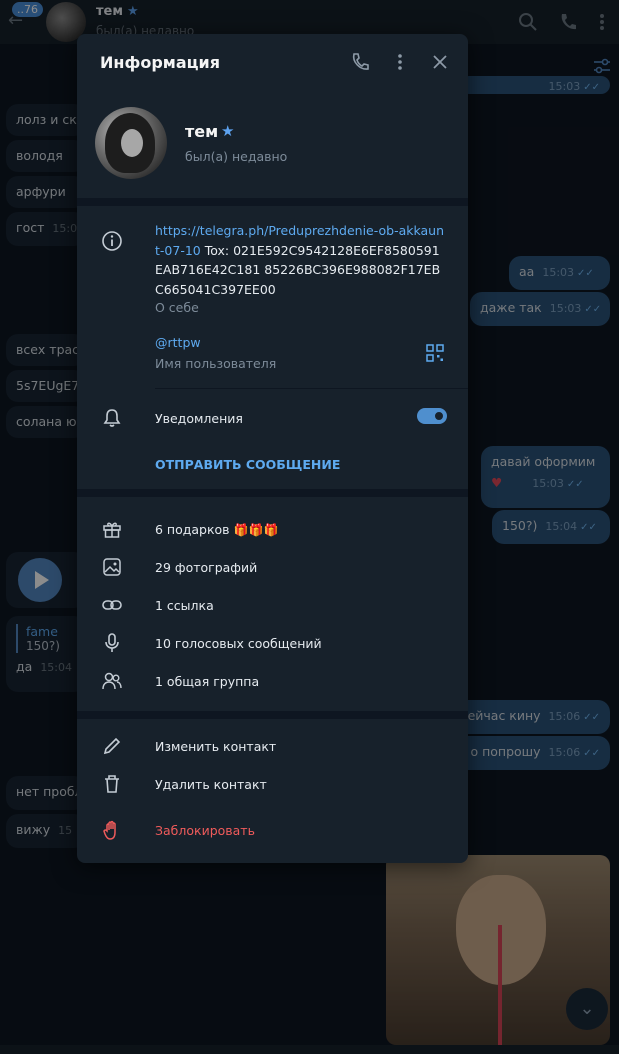 This screenshot has height=1054, width=619. I want to click on edit-contact-button: Изменить контакт, so click(215, 746).